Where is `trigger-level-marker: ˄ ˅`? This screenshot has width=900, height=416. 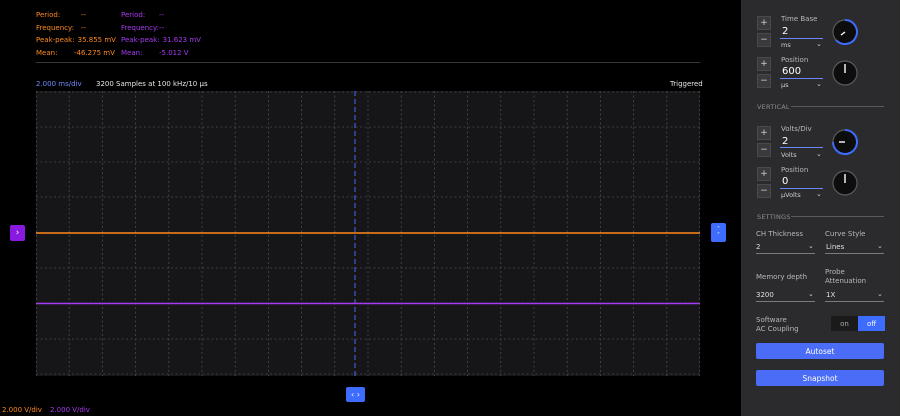
trigger-level-marker: ˄ ˅ is located at coordinates (718, 232).